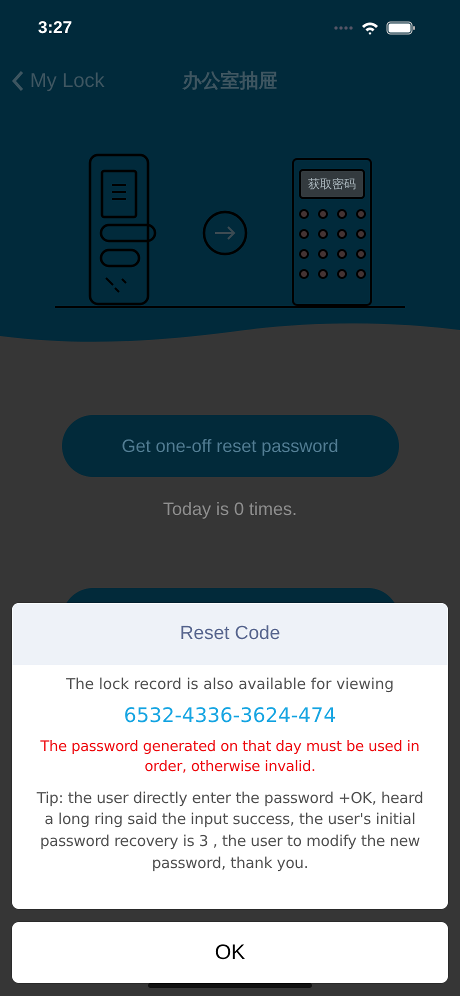 The width and height of the screenshot is (460, 996). What do you see at coordinates (230, 634) in the screenshot?
I see `dialog-title: Reset Code` at bounding box center [230, 634].